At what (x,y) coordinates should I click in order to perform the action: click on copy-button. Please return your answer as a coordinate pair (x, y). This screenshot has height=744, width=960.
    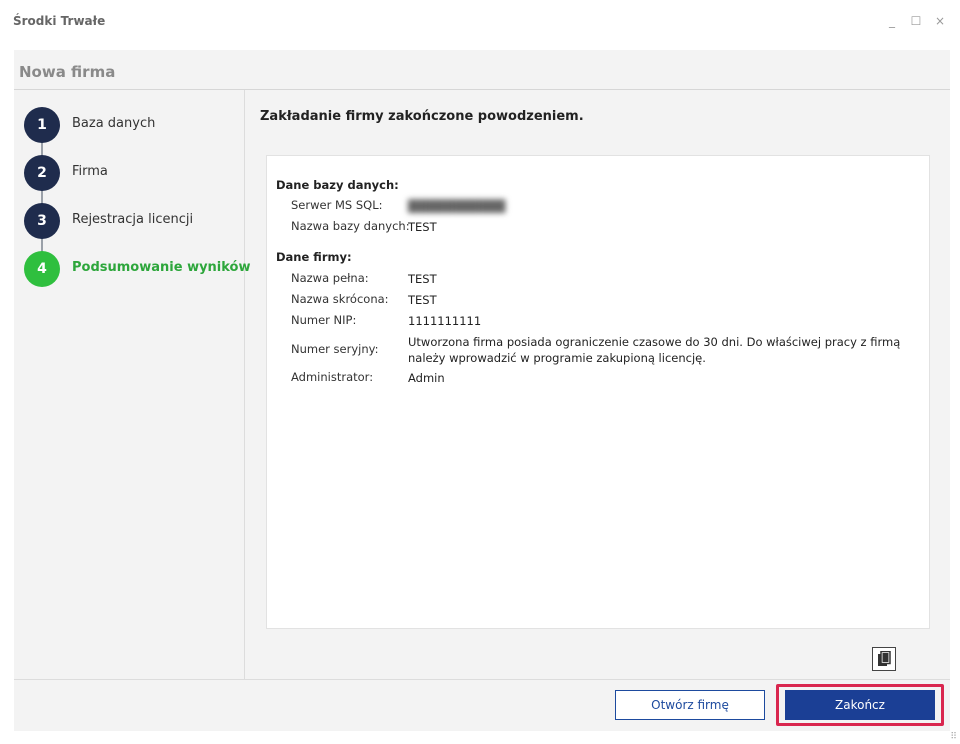
    Looking at the image, I should click on (884, 659).